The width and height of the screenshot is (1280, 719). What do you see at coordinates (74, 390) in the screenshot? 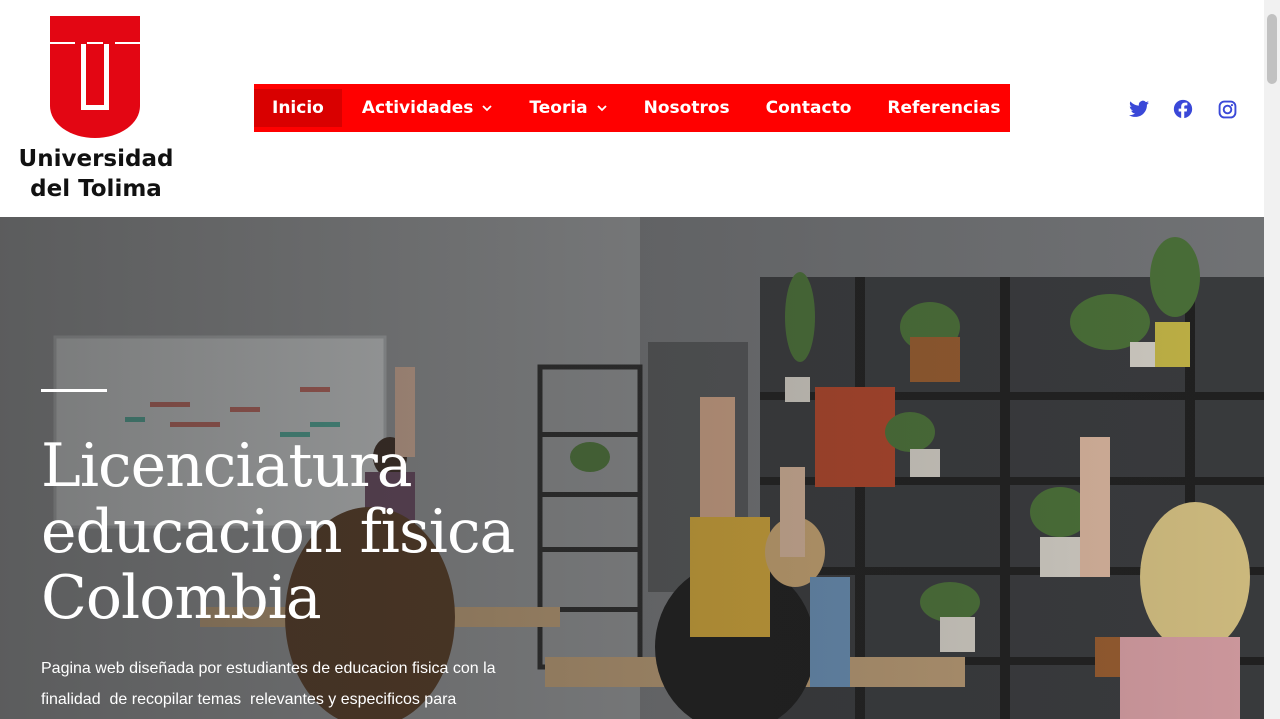
I see `hero-accent-line` at bounding box center [74, 390].